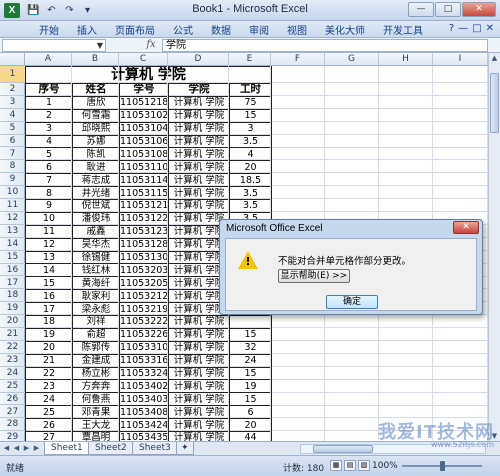  I want to click on tab-developer: 开发工具, so click(403, 29).